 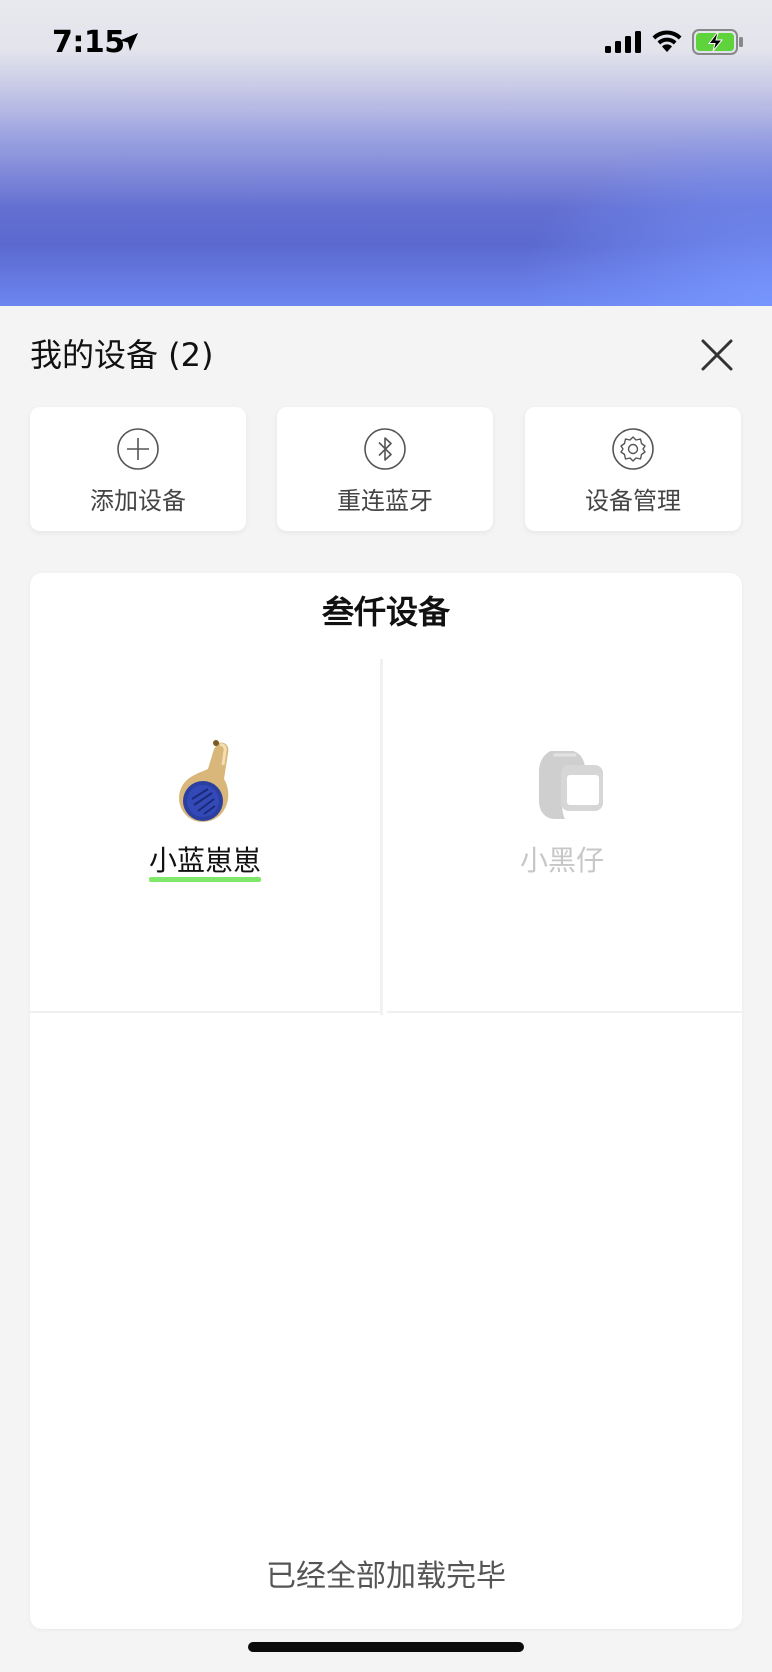 I want to click on sheet-title: 我的设备 (2), so click(x=122, y=355).